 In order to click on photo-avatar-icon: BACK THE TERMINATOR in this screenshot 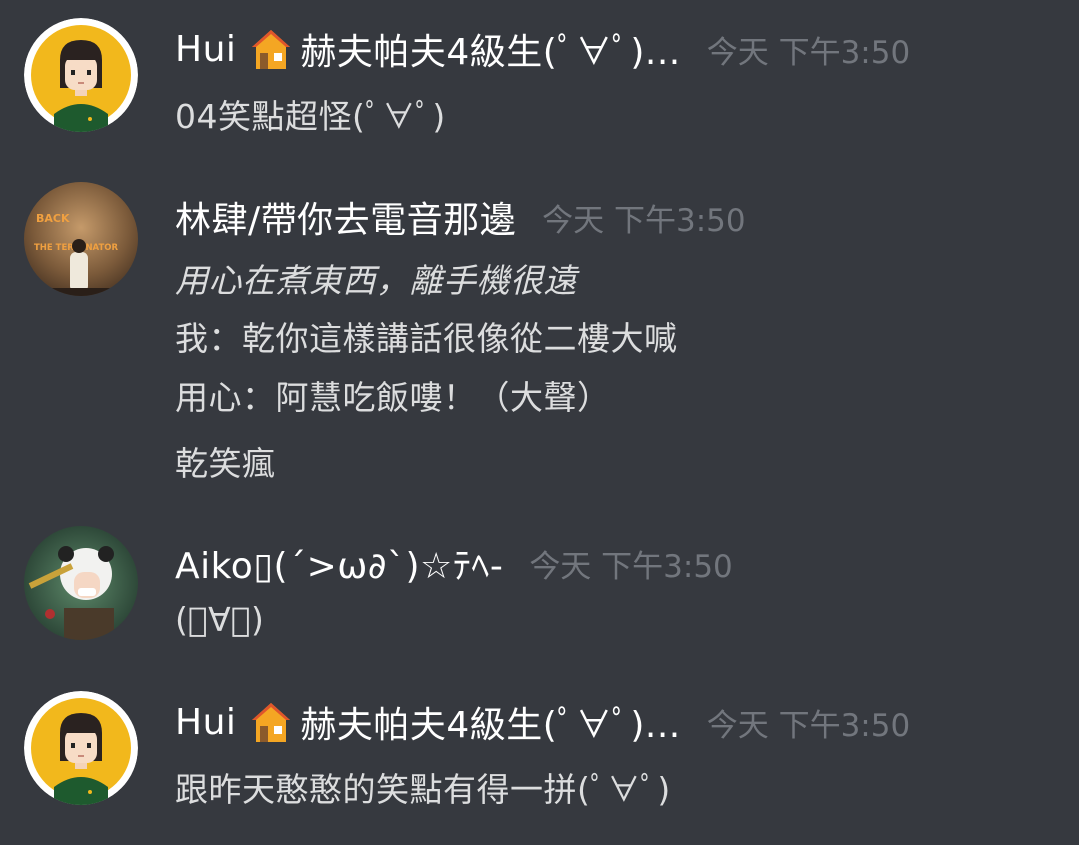, I will do `click(81, 239)`.